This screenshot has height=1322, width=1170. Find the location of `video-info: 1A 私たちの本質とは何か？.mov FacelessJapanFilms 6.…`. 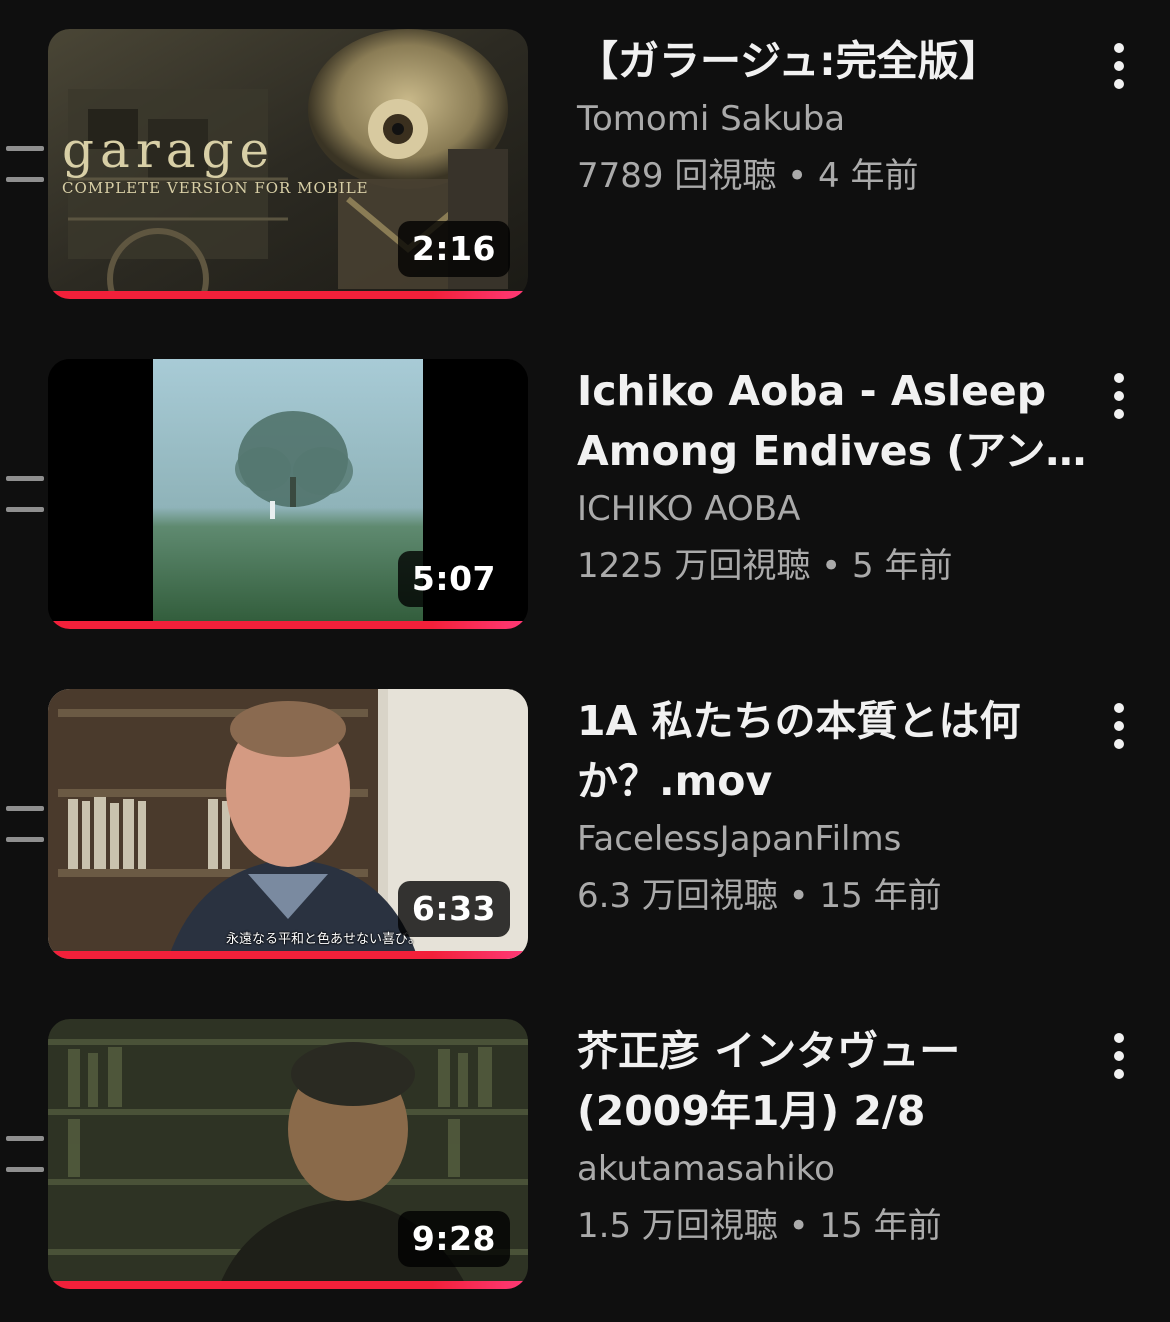

video-info: 1A 私たちの本質とは何か？.mov FacelessJapanFilms 6.… is located at coordinates (837, 807).